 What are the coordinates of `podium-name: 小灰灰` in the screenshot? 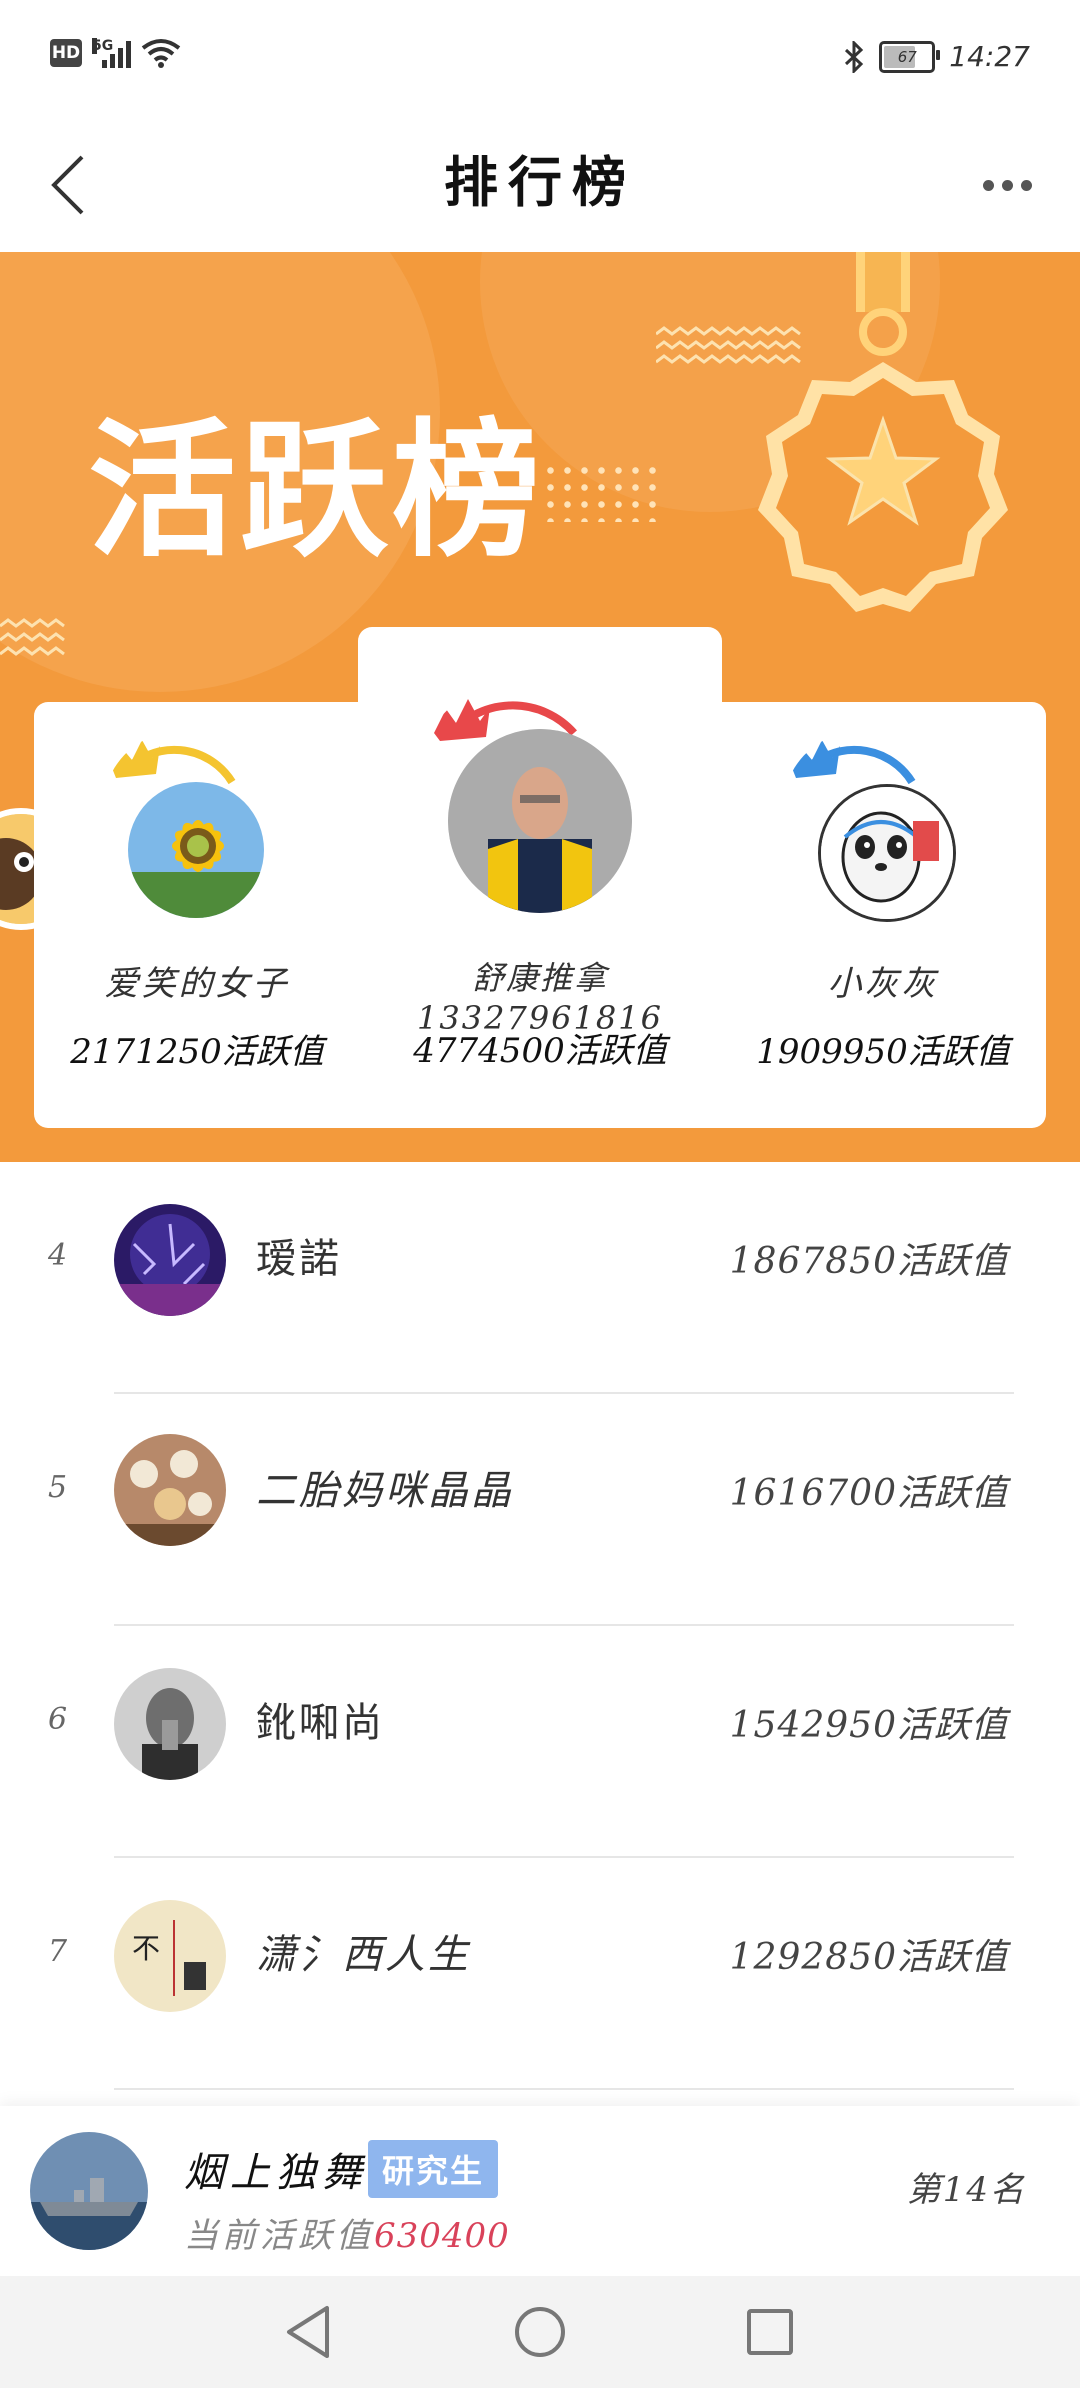 It's located at (883, 984).